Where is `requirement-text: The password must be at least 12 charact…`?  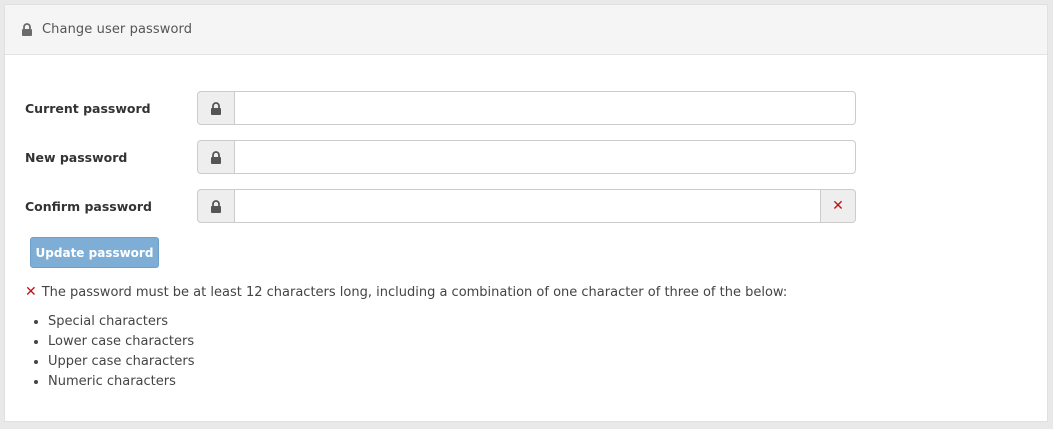 requirement-text: The password must be at least 12 charact… is located at coordinates (414, 292).